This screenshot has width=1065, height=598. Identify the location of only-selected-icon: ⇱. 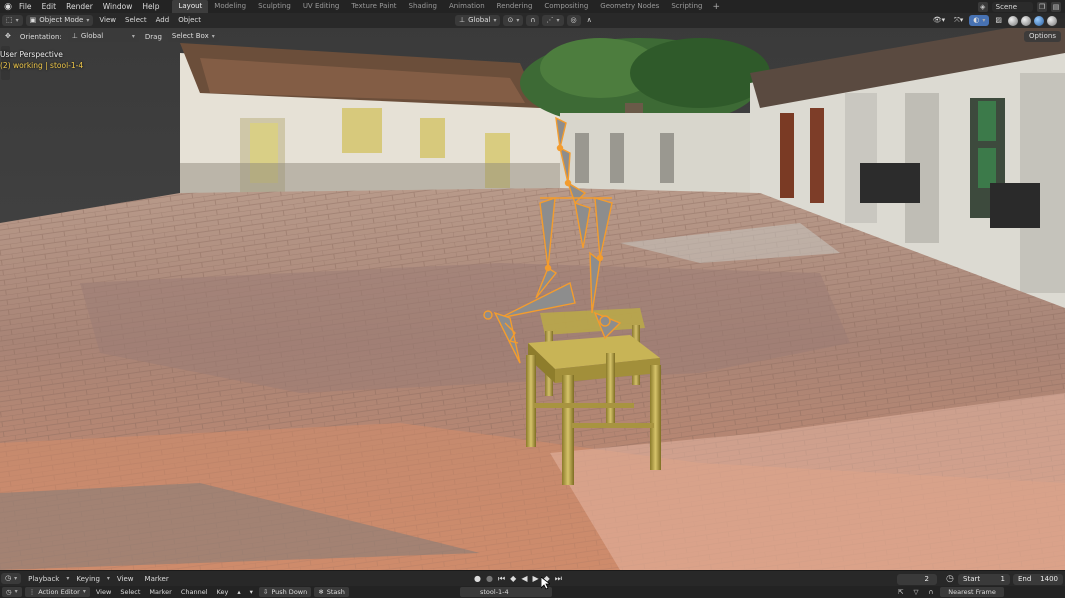
(900, 592).